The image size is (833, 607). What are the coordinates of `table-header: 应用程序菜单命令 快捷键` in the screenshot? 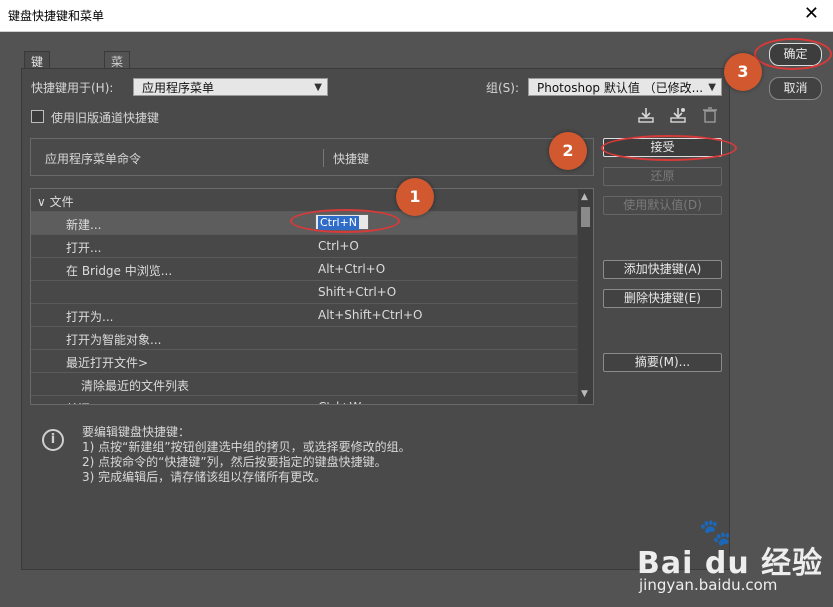 It's located at (312, 157).